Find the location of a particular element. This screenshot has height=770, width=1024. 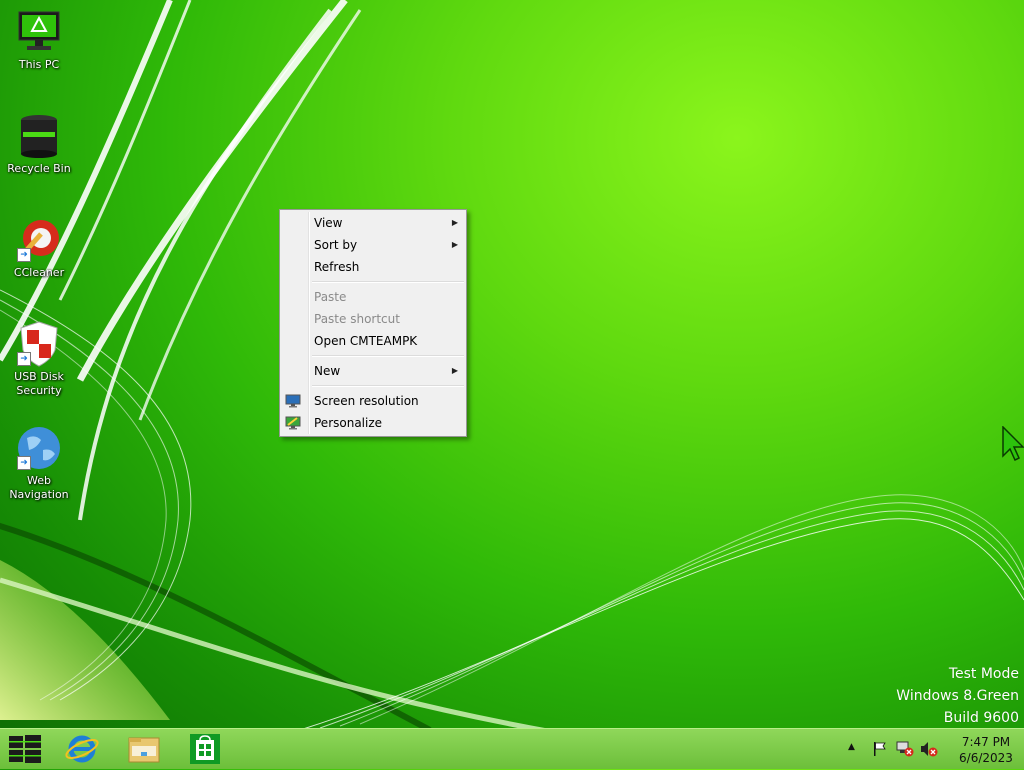

desktop-icon-this-pc: This PC is located at coordinates (39, 40).